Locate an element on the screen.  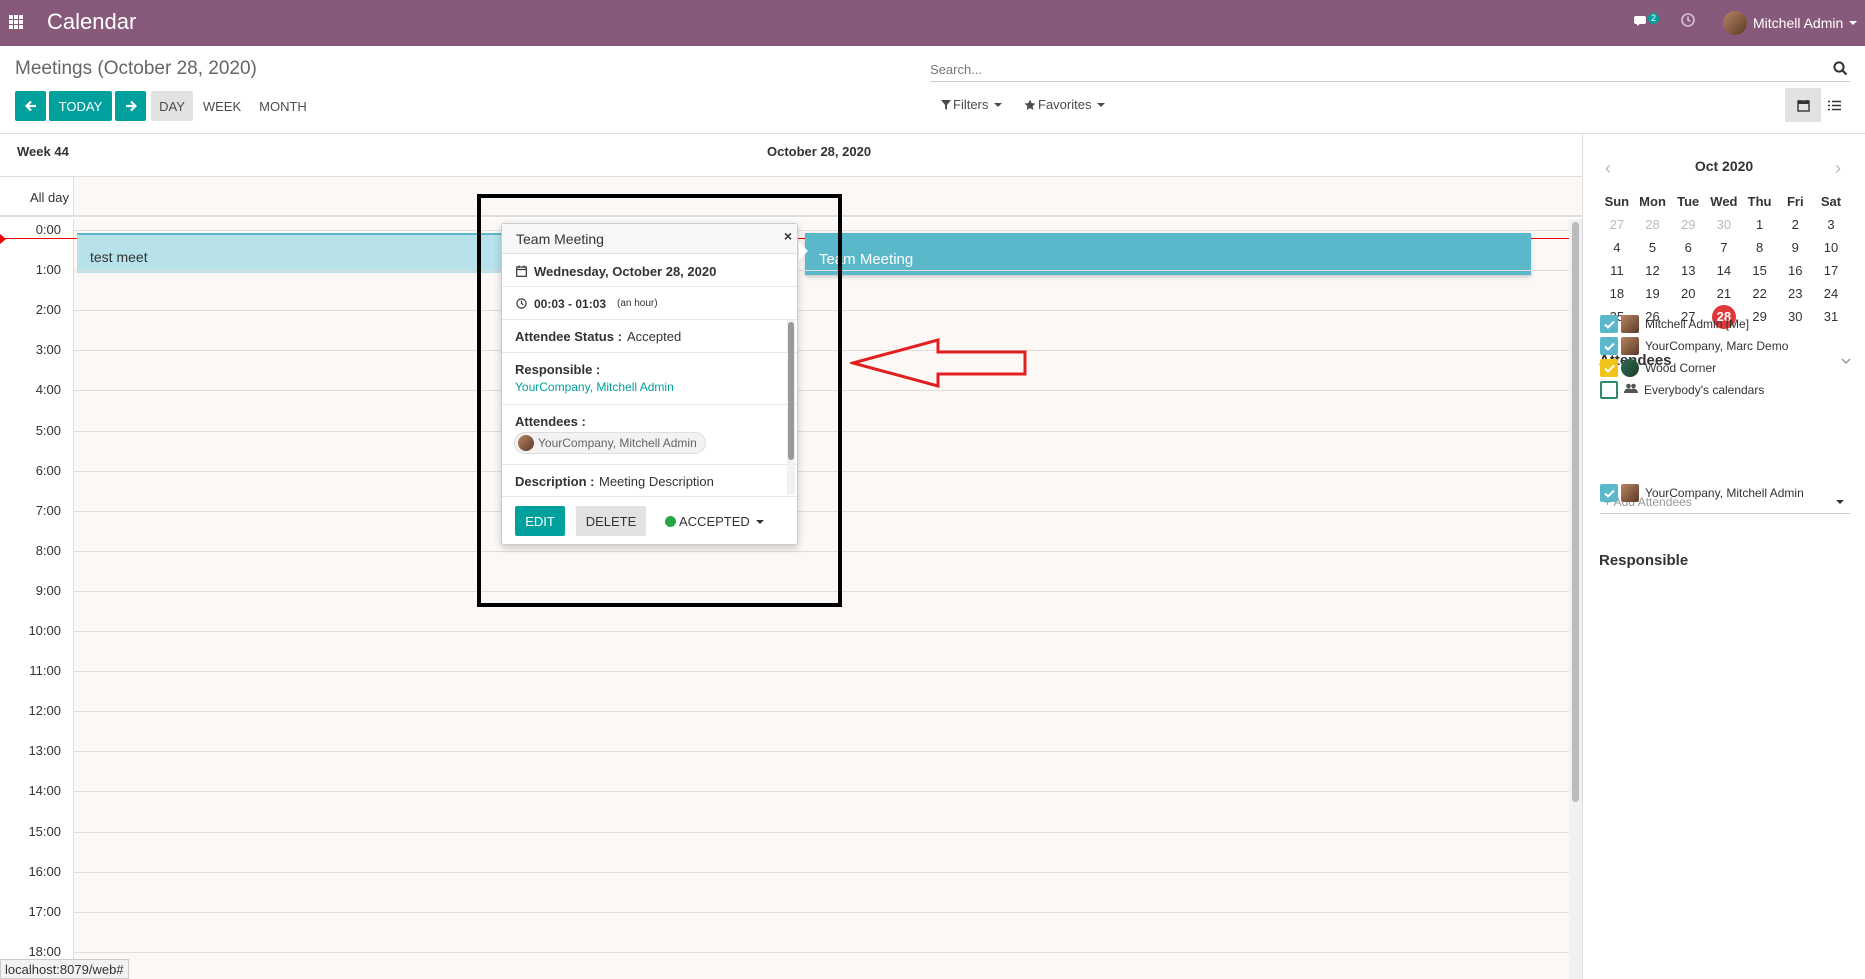
previous-button is located at coordinates (30, 106).